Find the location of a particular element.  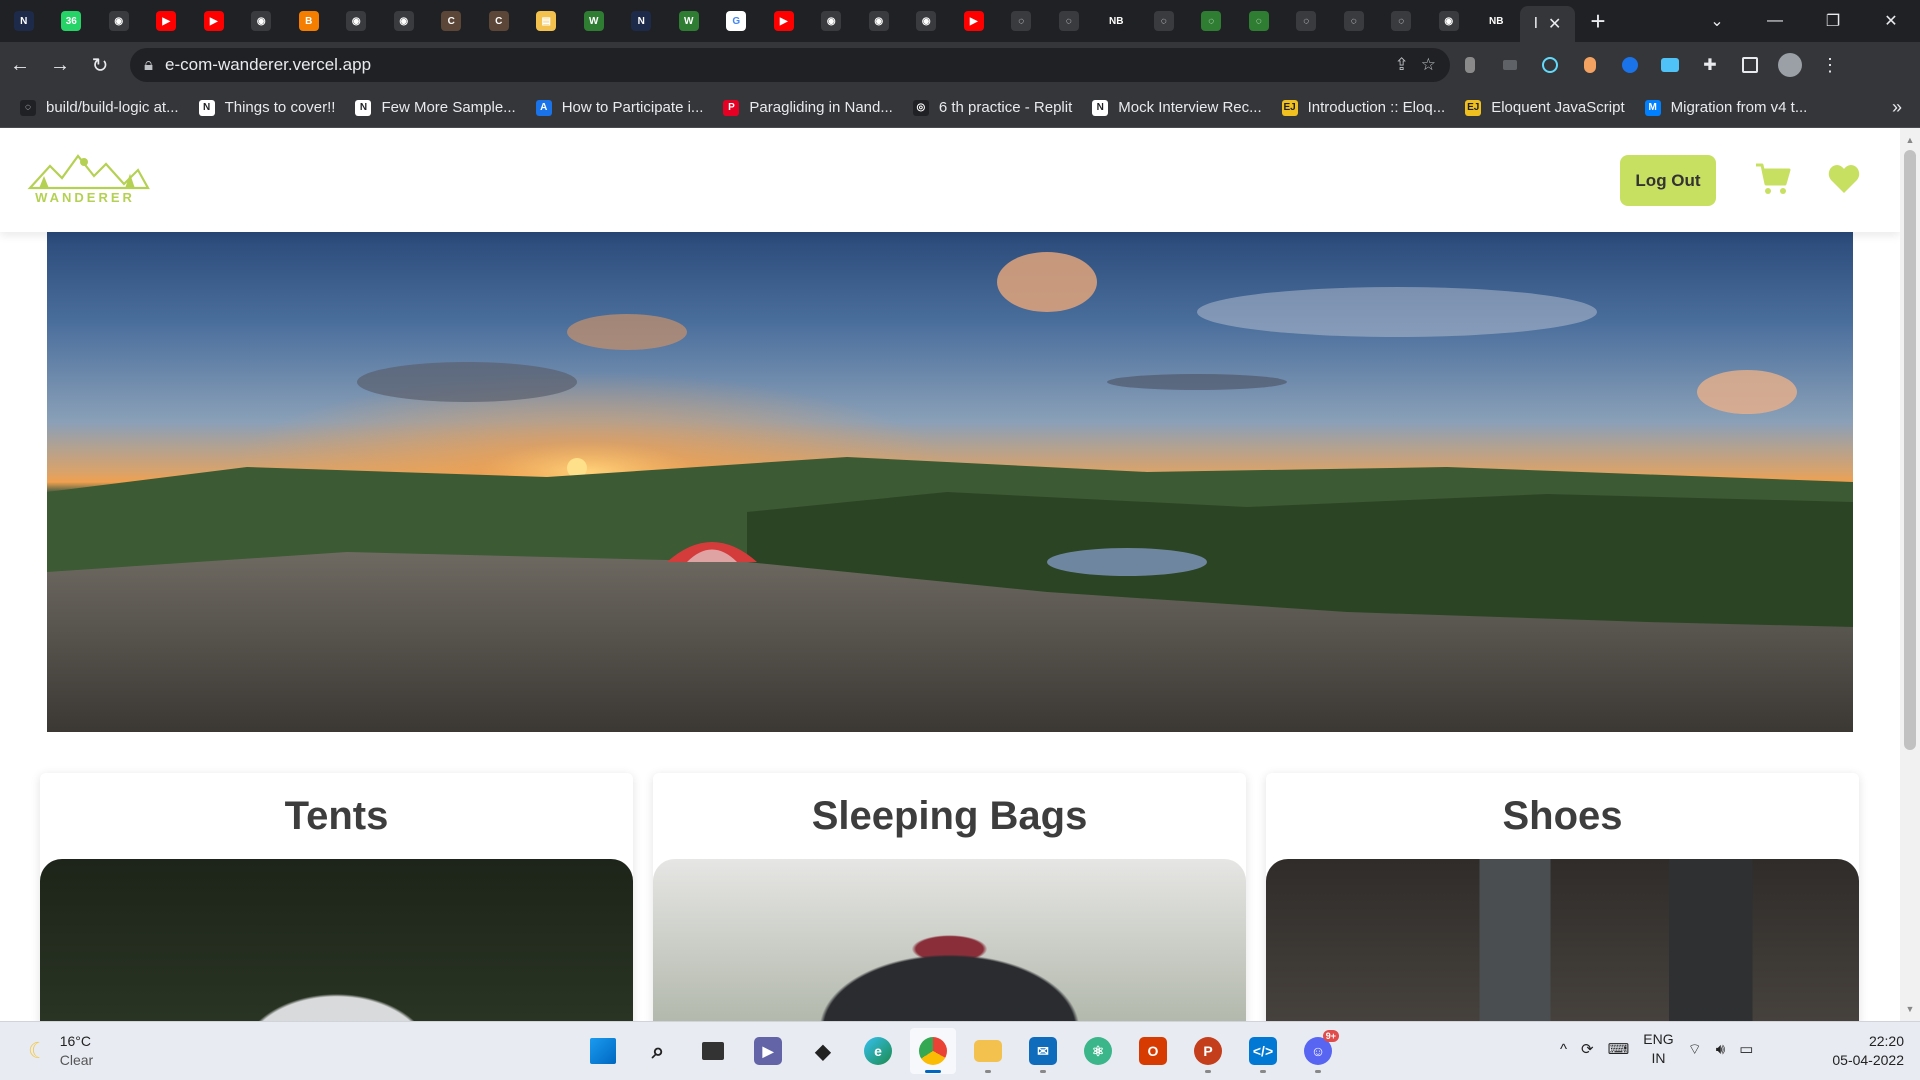

browser-tab: 36 is located at coordinates (72, 21).